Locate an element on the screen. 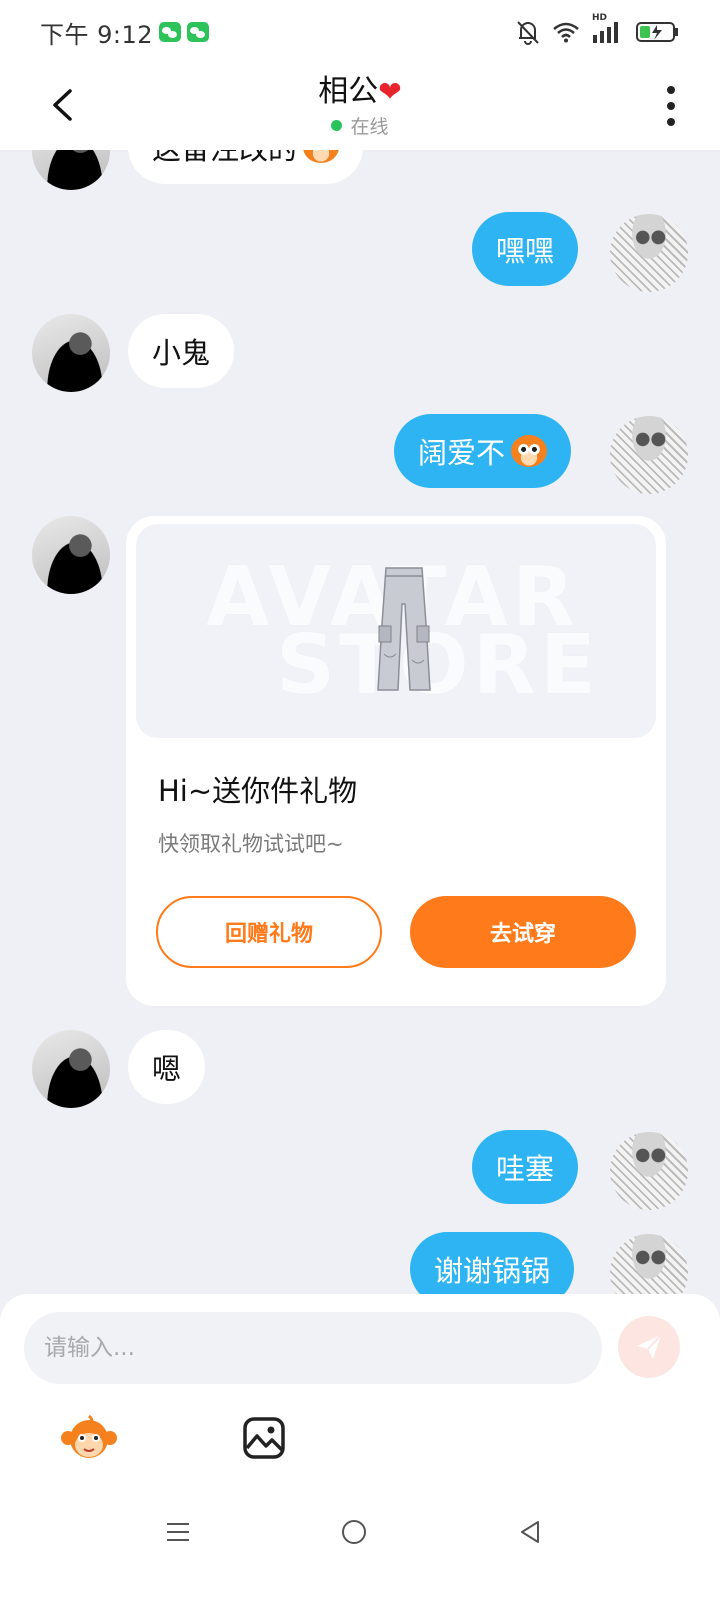 The height and width of the screenshot is (1600, 720). contact-name: 相公 is located at coordinates (348, 91).